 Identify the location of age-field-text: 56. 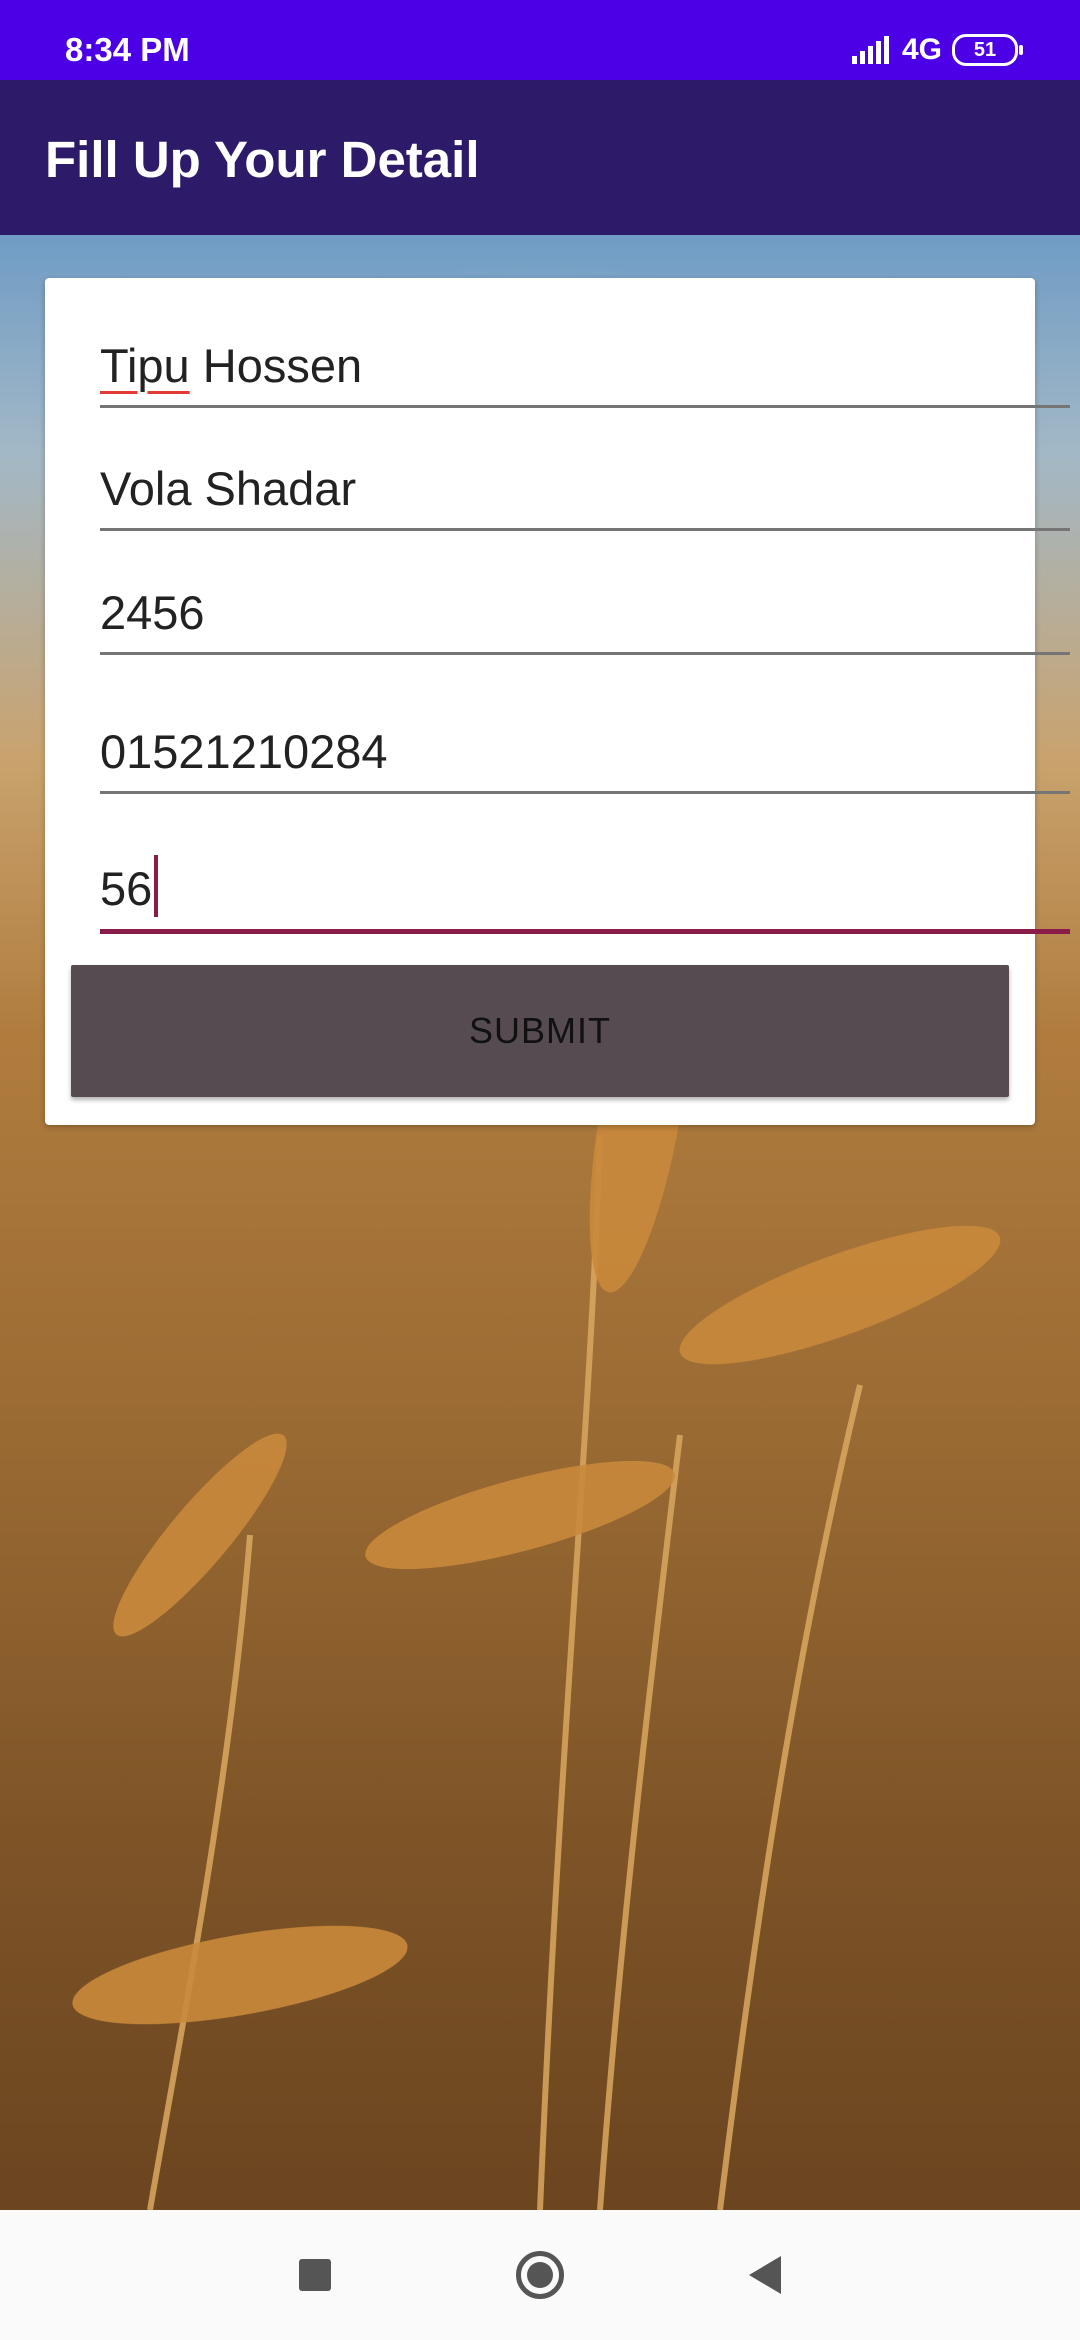
(126, 888).